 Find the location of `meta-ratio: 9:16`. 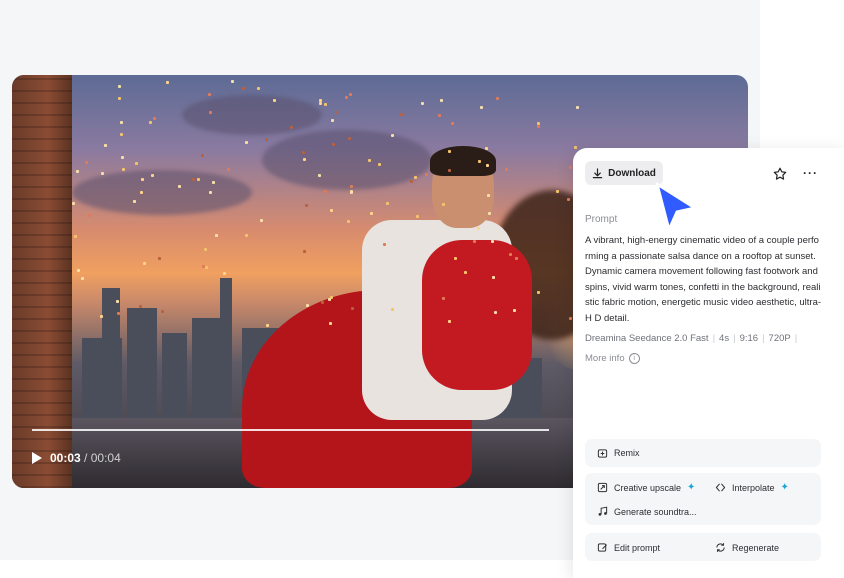

meta-ratio: 9:16 is located at coordinates (749, 338).